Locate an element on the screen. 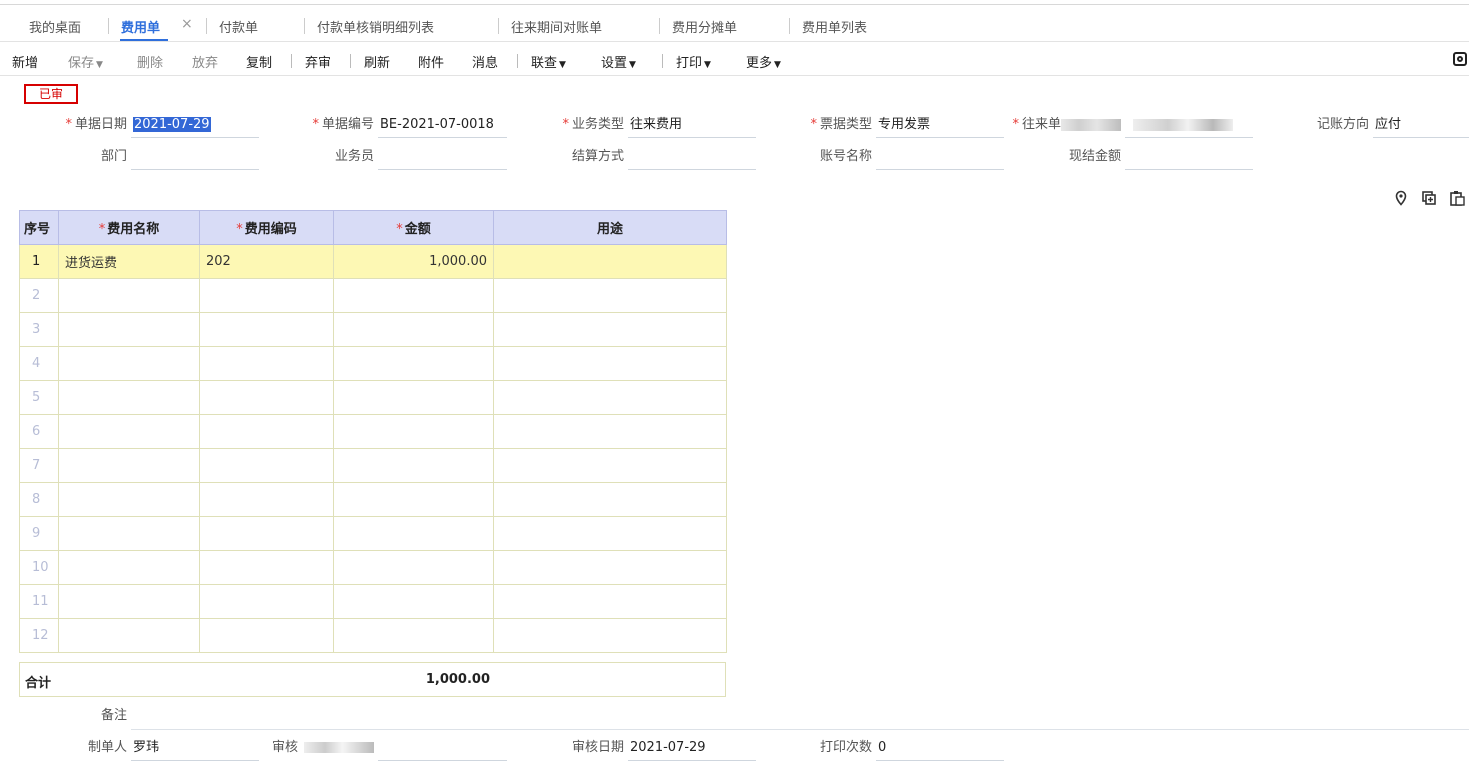  camera-icon is located at coordinates (1460, 59).